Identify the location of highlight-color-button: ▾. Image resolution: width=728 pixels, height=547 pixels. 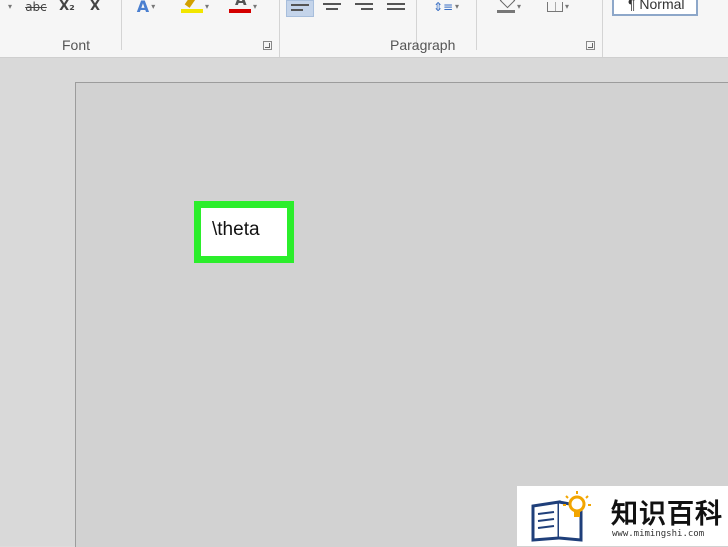
(195, 7).